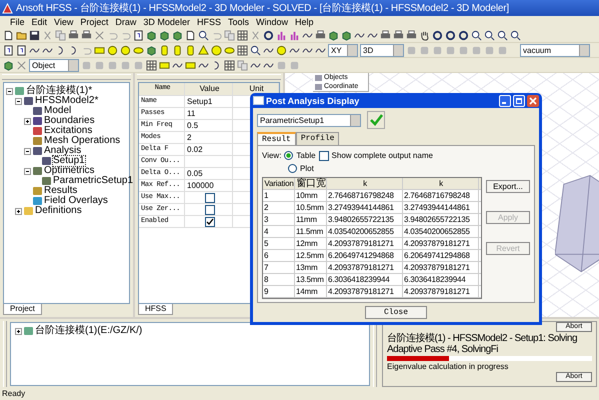 The image size is (599, 400). Describe the element at coordinates (156, 309) in the screenshot. I see `panel-tab: HFSS` at that location.